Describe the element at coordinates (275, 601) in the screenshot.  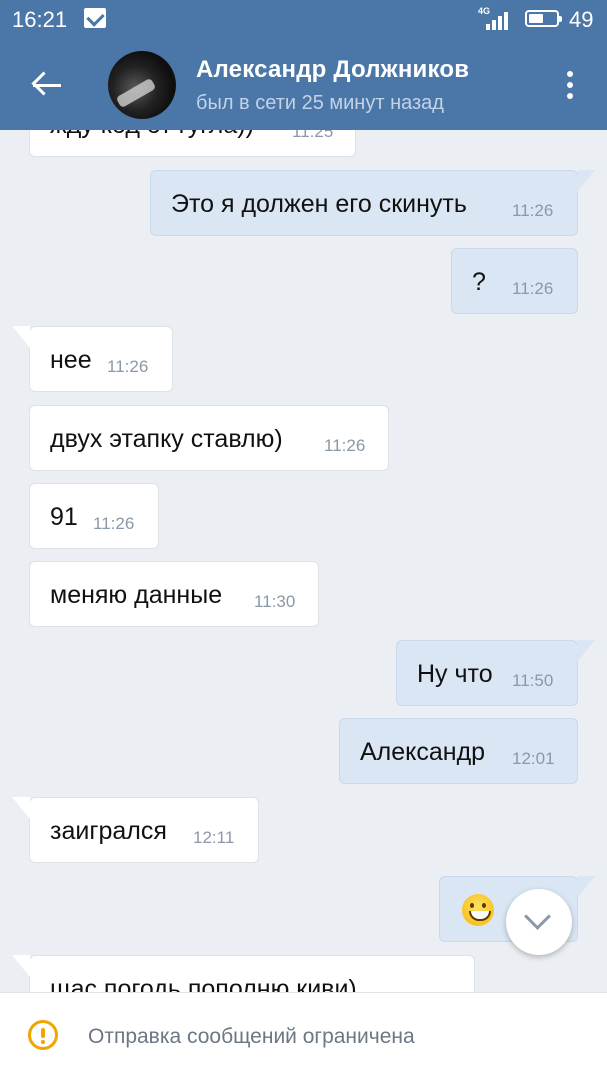
I see `message-time: 11:30` at that location.